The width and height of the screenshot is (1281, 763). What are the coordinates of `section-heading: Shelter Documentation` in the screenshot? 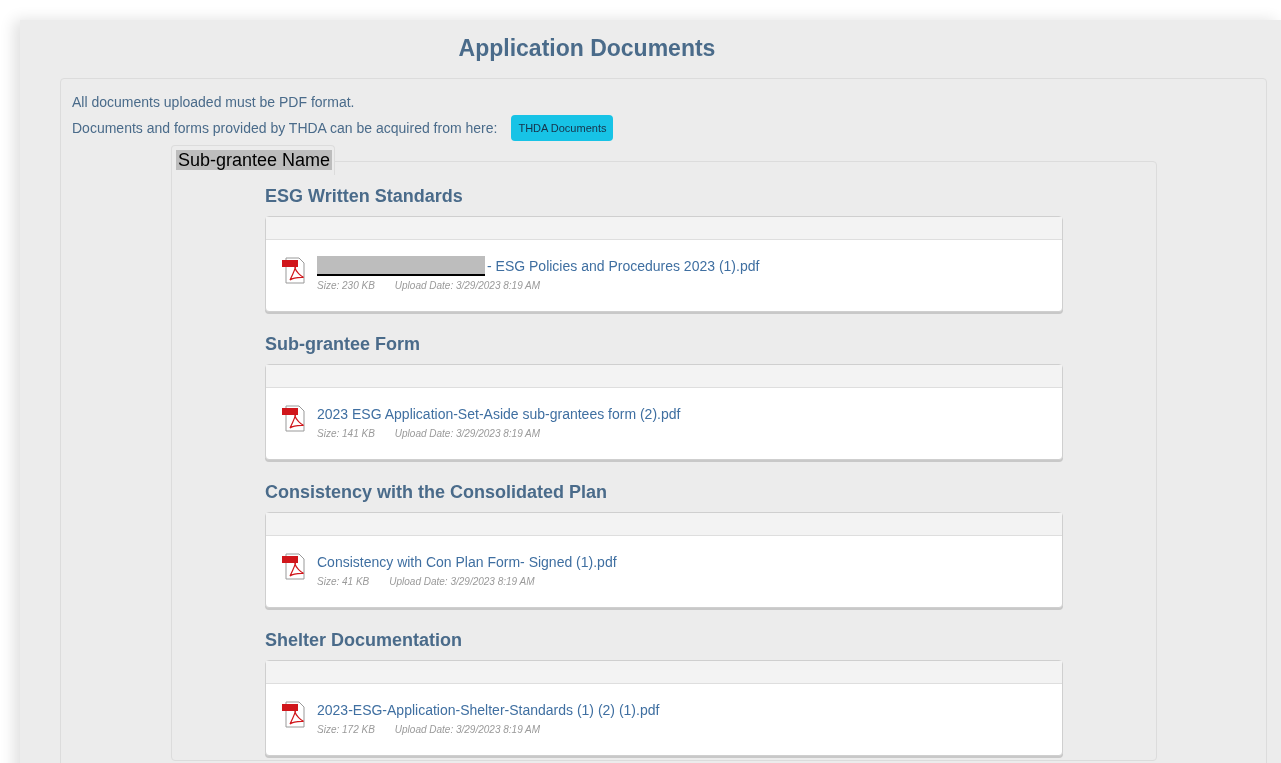 It's located at (364, 640).